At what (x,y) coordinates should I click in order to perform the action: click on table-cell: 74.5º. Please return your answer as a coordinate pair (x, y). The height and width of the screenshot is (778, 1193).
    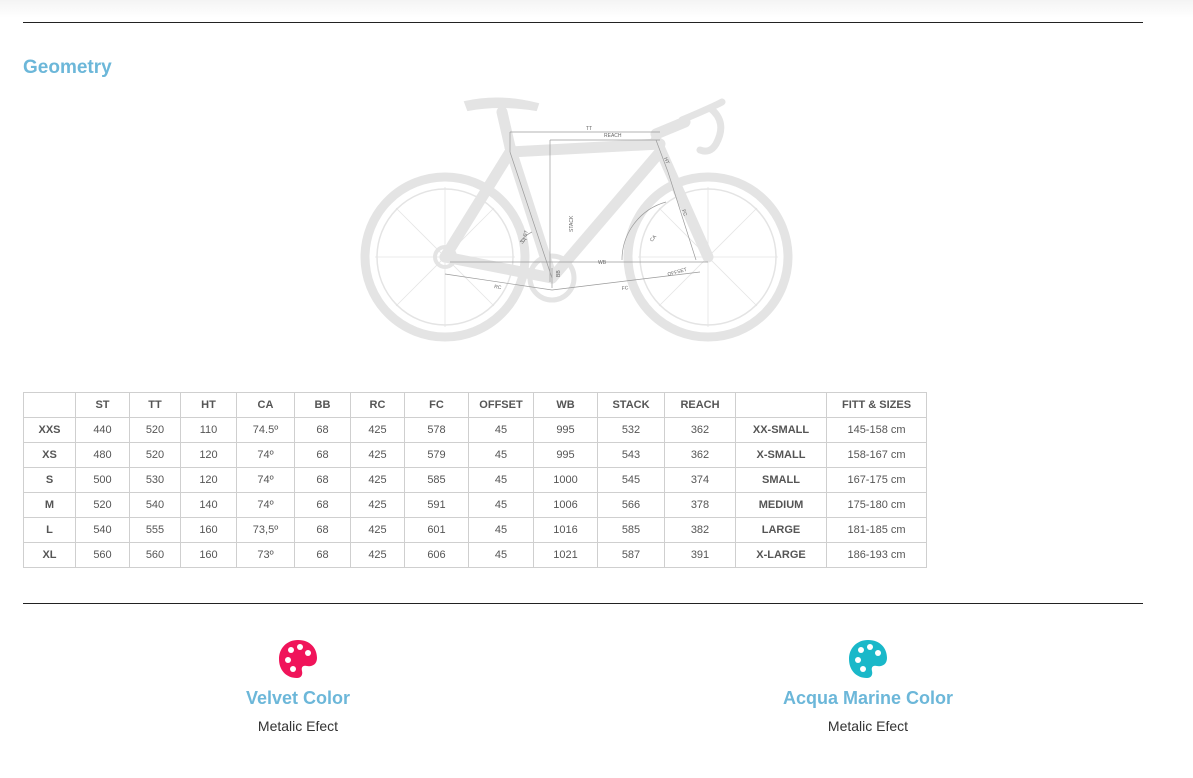
    Looking at the image, I should click on (265, 430).